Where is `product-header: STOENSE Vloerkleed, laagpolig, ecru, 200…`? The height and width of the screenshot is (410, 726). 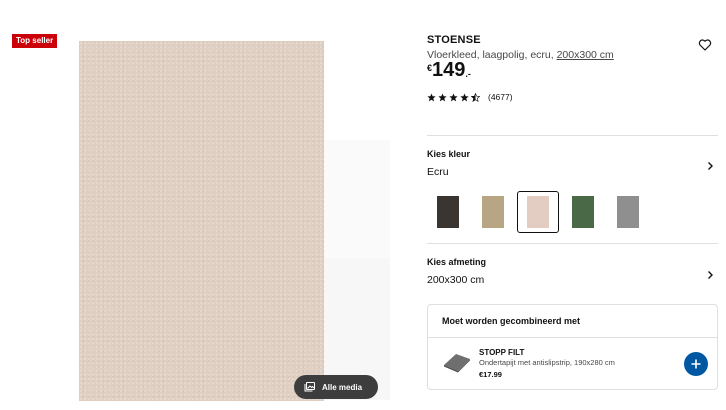 product-header: STOENSE Vloerkleed, laagpolig, ecru, 200… is located at coordinates (572, 47).